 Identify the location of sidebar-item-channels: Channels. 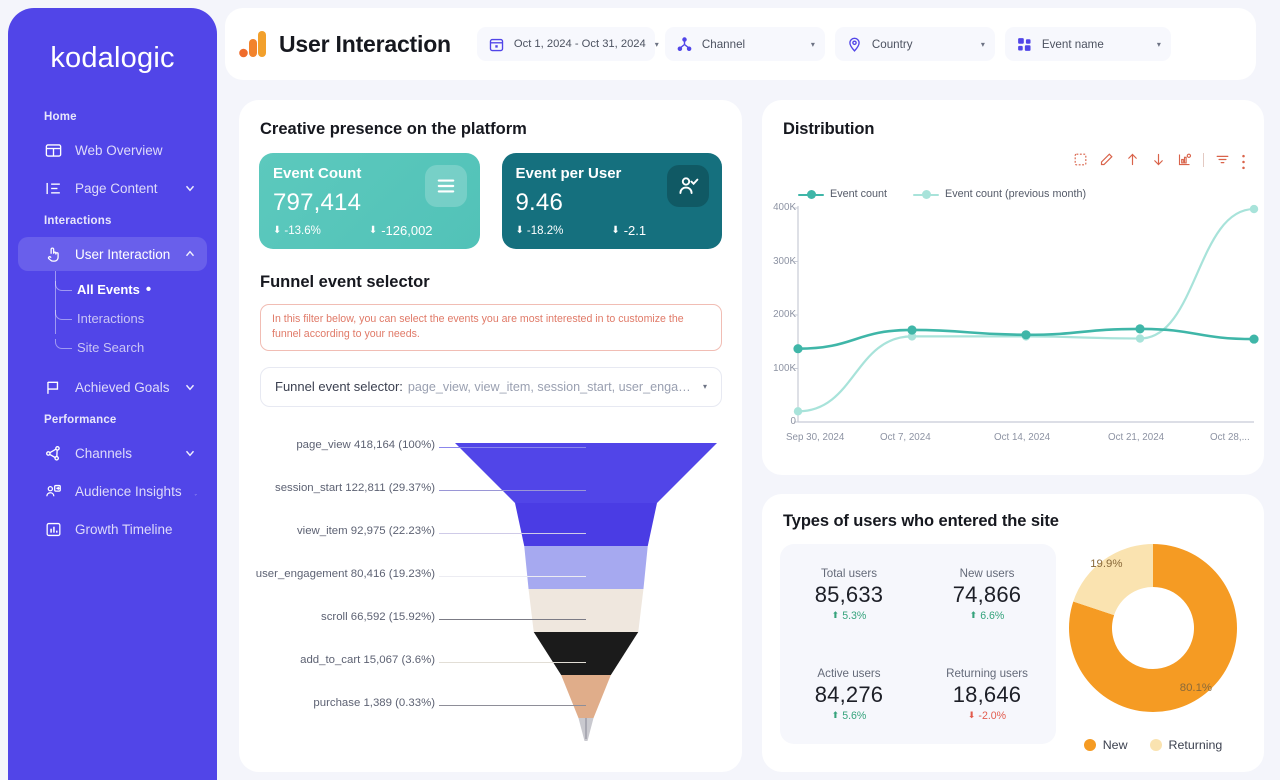
(112, 453).